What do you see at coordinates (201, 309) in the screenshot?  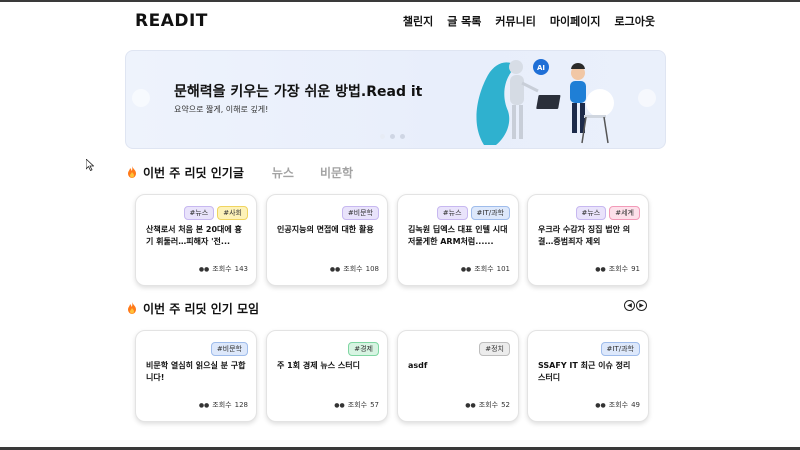 I see `section-title: 이번 주 리딧 인기 모임` at bounding box center [201, 309].